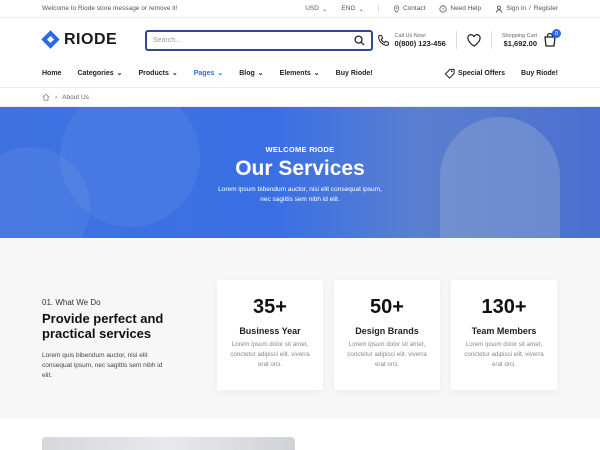  I want to click on breadcrumb-current: About Us, so click(75, 97).